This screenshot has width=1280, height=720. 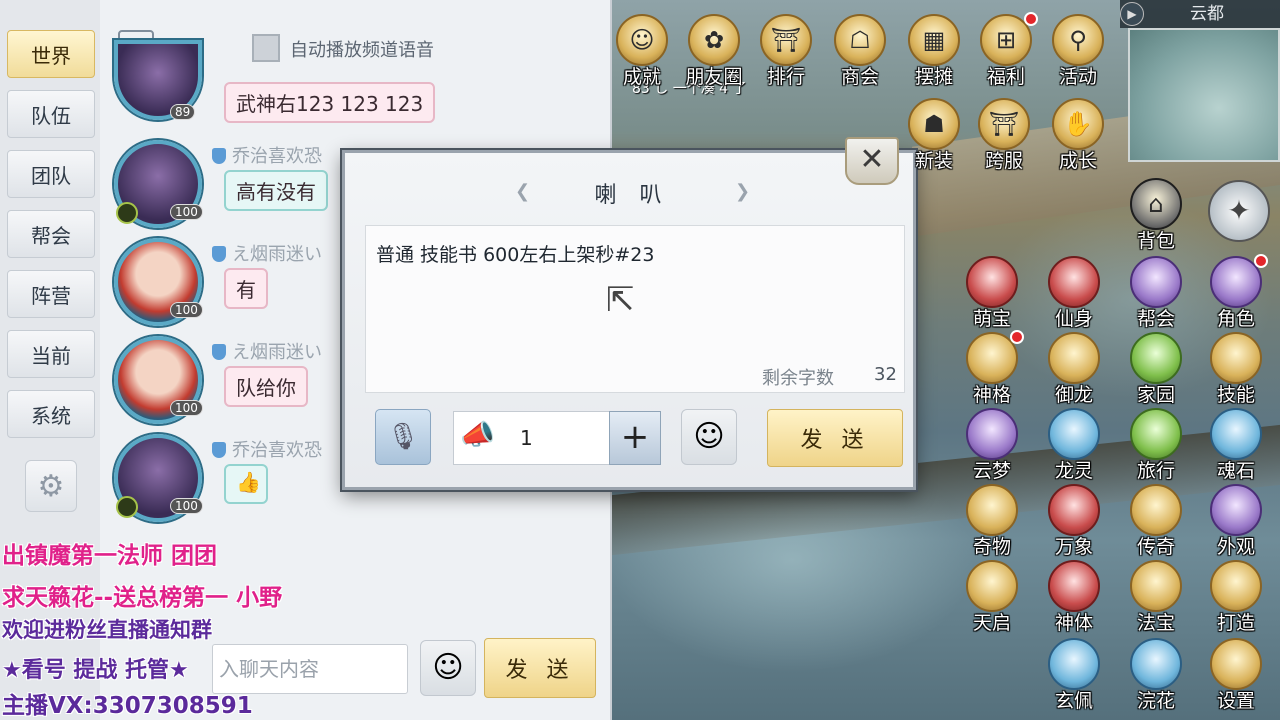 I want to click on hud-button-achievement: ☺ 成就, so click(x=642, y=52).